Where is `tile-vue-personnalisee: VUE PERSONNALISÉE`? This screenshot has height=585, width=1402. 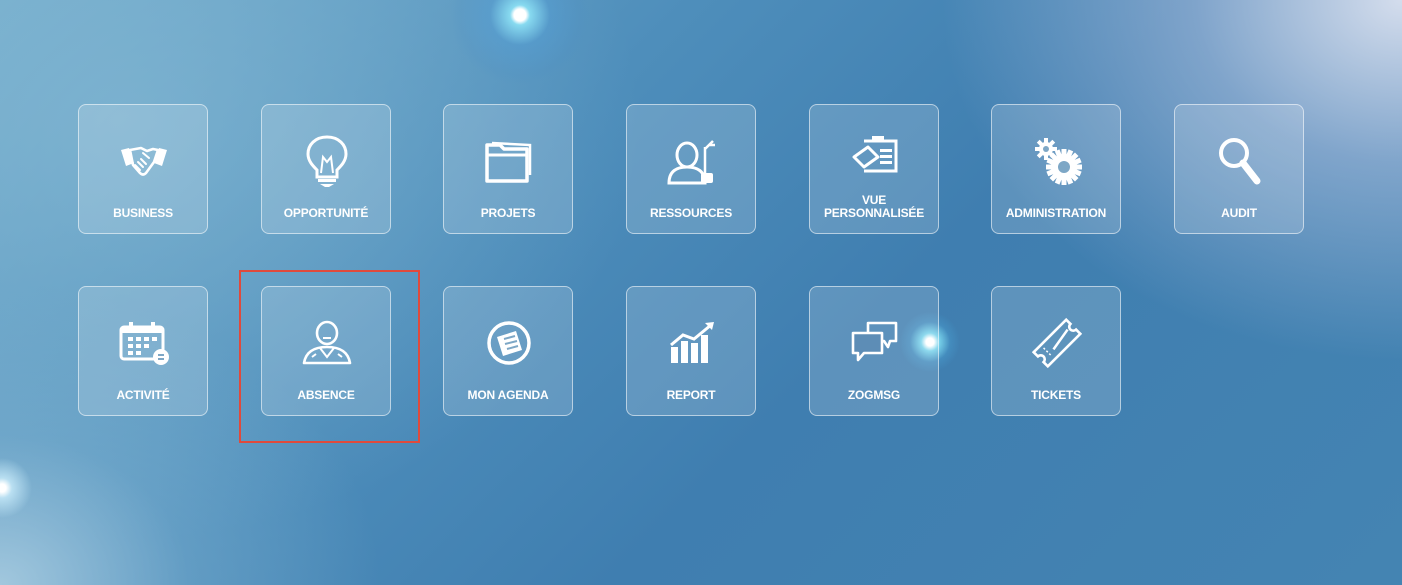 tile-vue-personnalisee: VUE PERSONNALISÉE is located at coordinates (874, 169).